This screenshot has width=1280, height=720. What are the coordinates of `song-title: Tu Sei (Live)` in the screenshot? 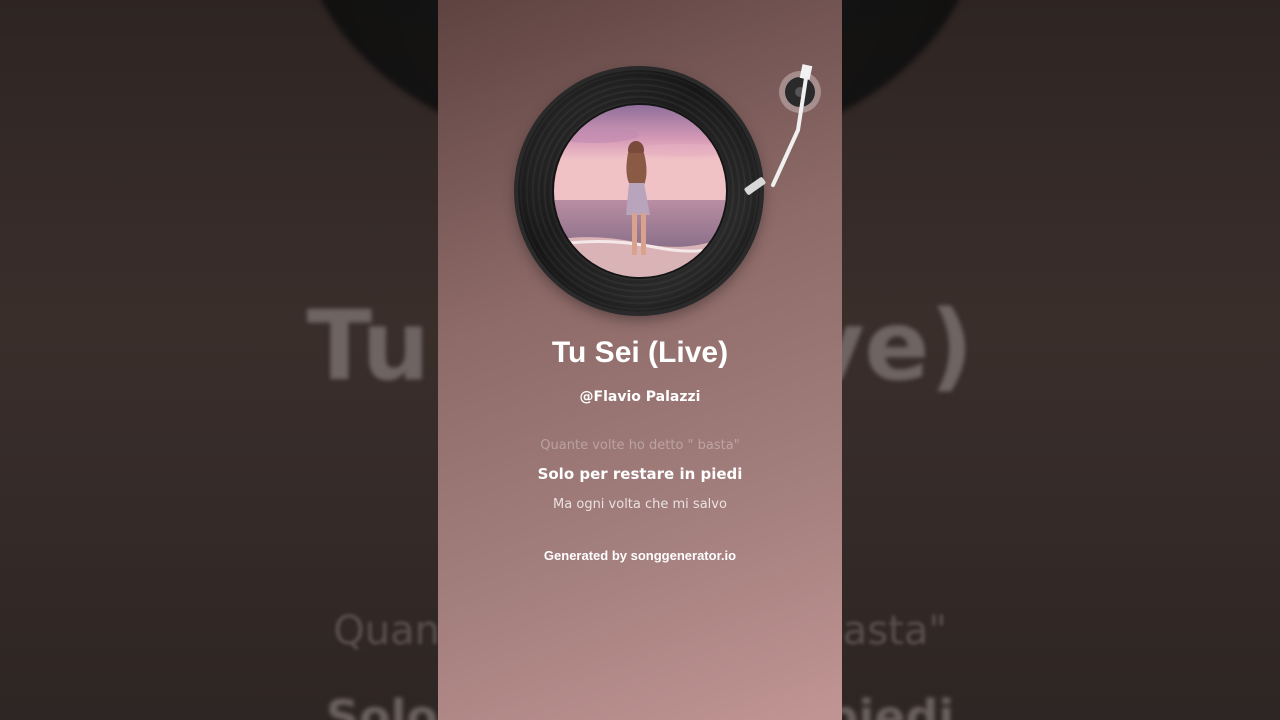 It's located at (640, 352).